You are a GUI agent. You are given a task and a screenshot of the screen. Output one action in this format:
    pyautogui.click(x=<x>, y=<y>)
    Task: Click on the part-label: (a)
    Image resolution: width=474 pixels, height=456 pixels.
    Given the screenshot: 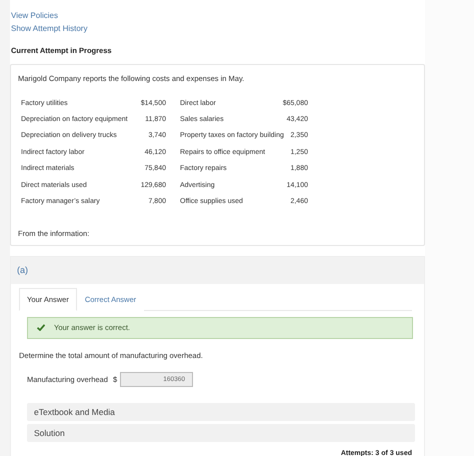 What is the action you would take?
    pyautogui.click(x=22, y=270)
    